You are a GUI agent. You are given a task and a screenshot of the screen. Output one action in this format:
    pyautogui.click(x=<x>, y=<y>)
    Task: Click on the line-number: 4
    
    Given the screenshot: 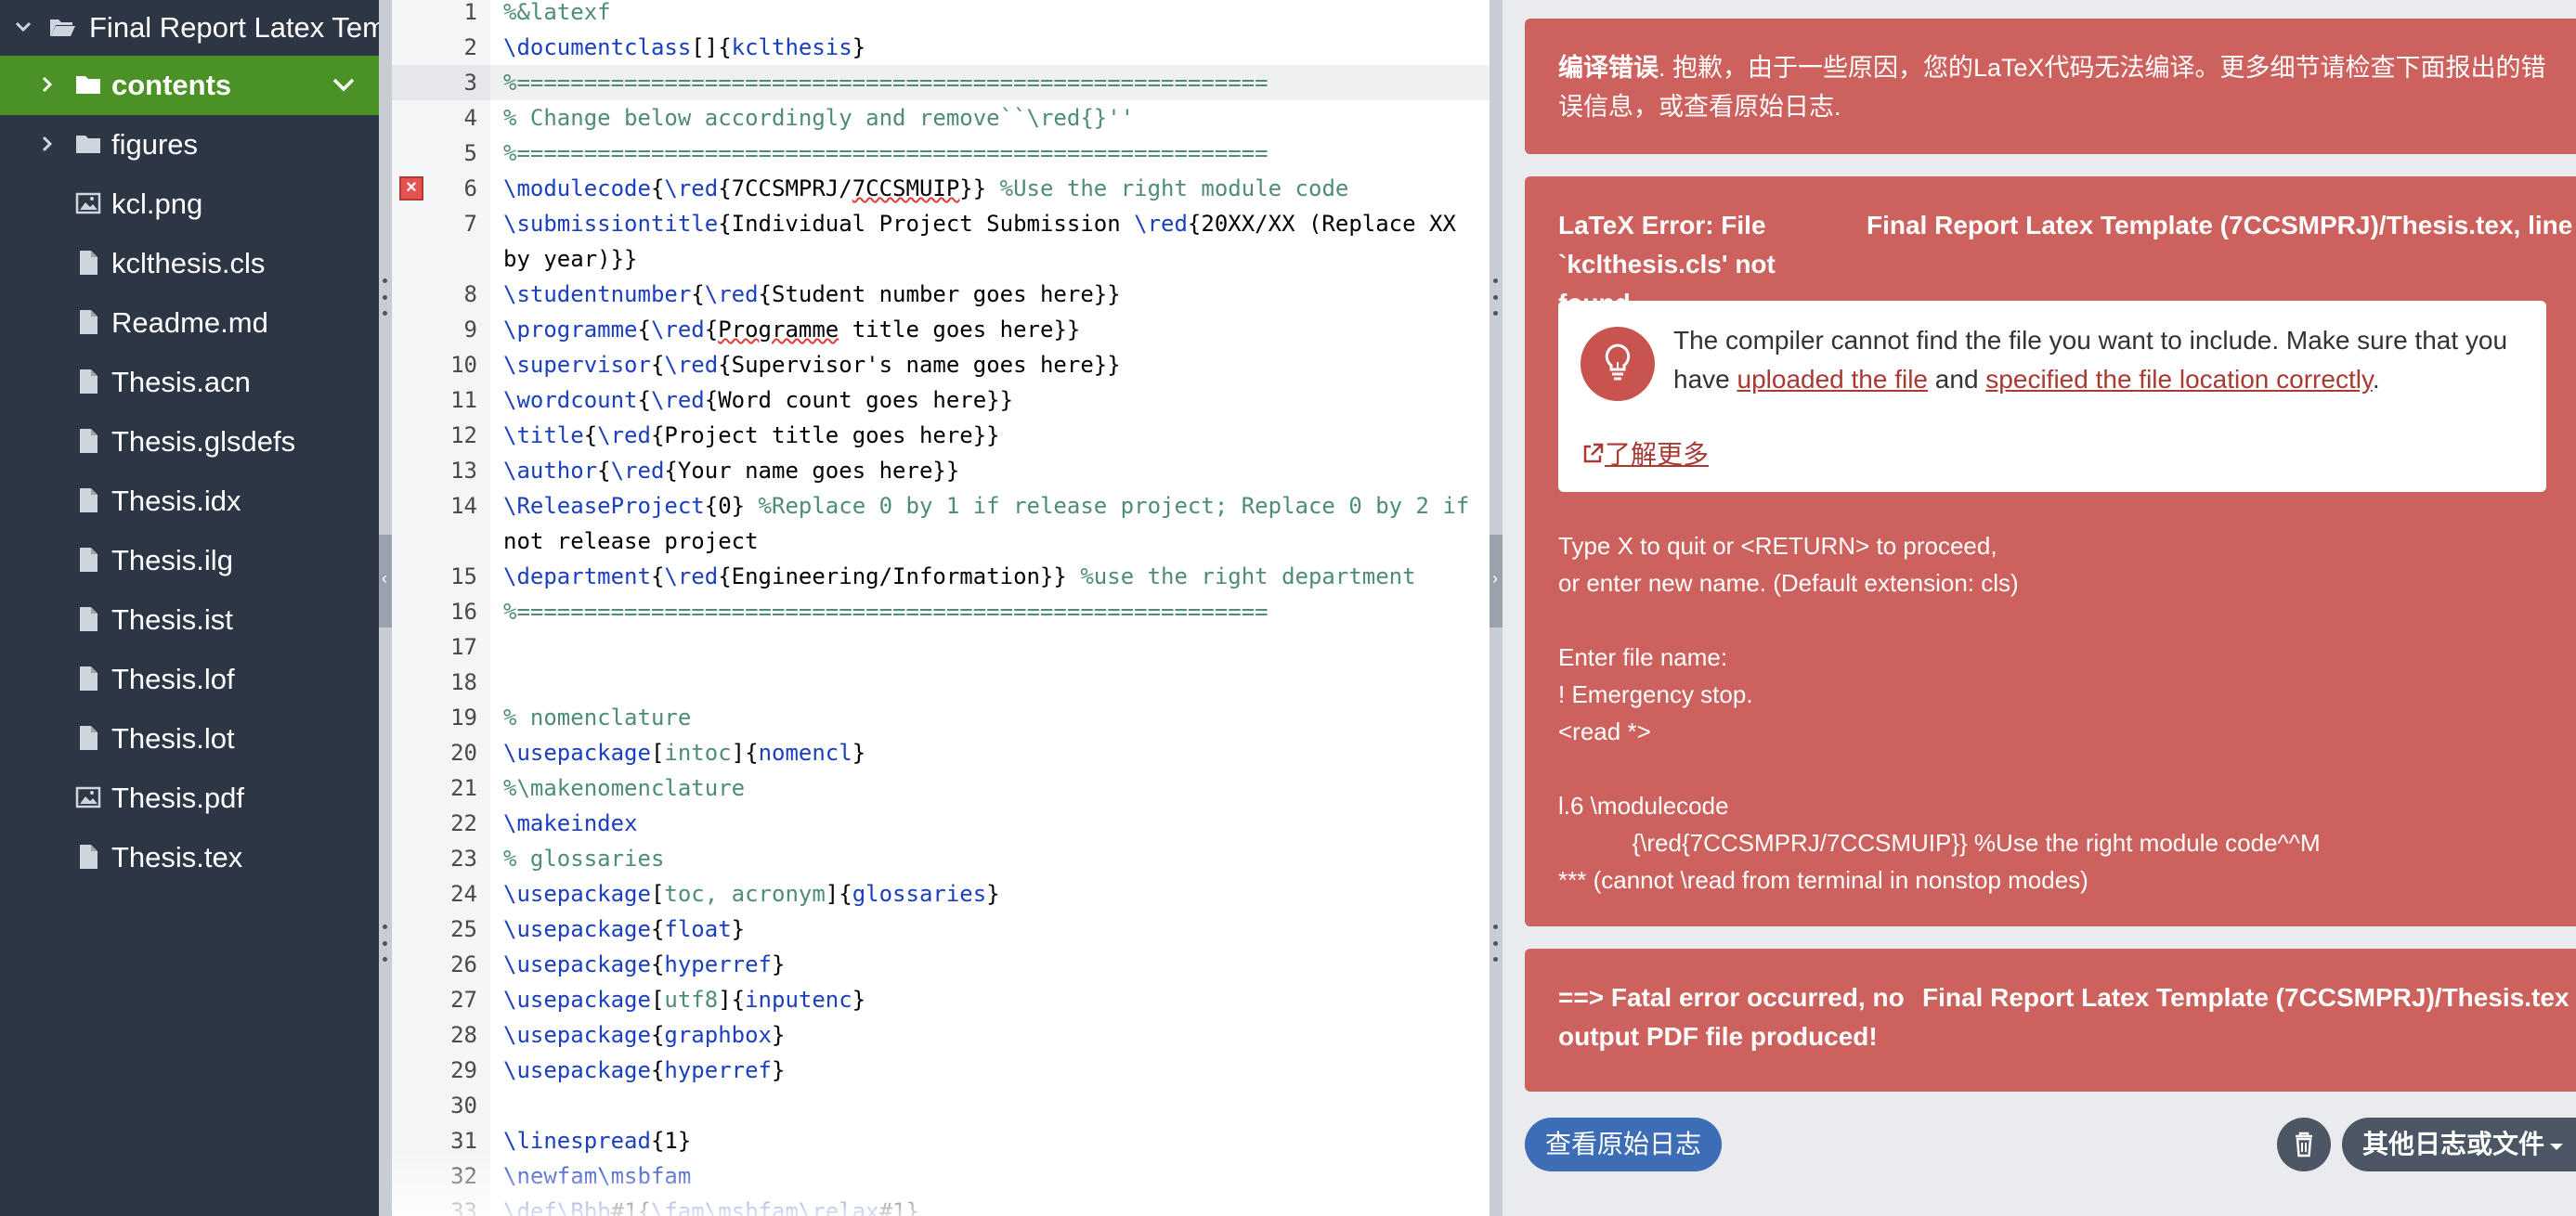 What is the action you would take?
    pyautogui.click(x=470, y=118)
    